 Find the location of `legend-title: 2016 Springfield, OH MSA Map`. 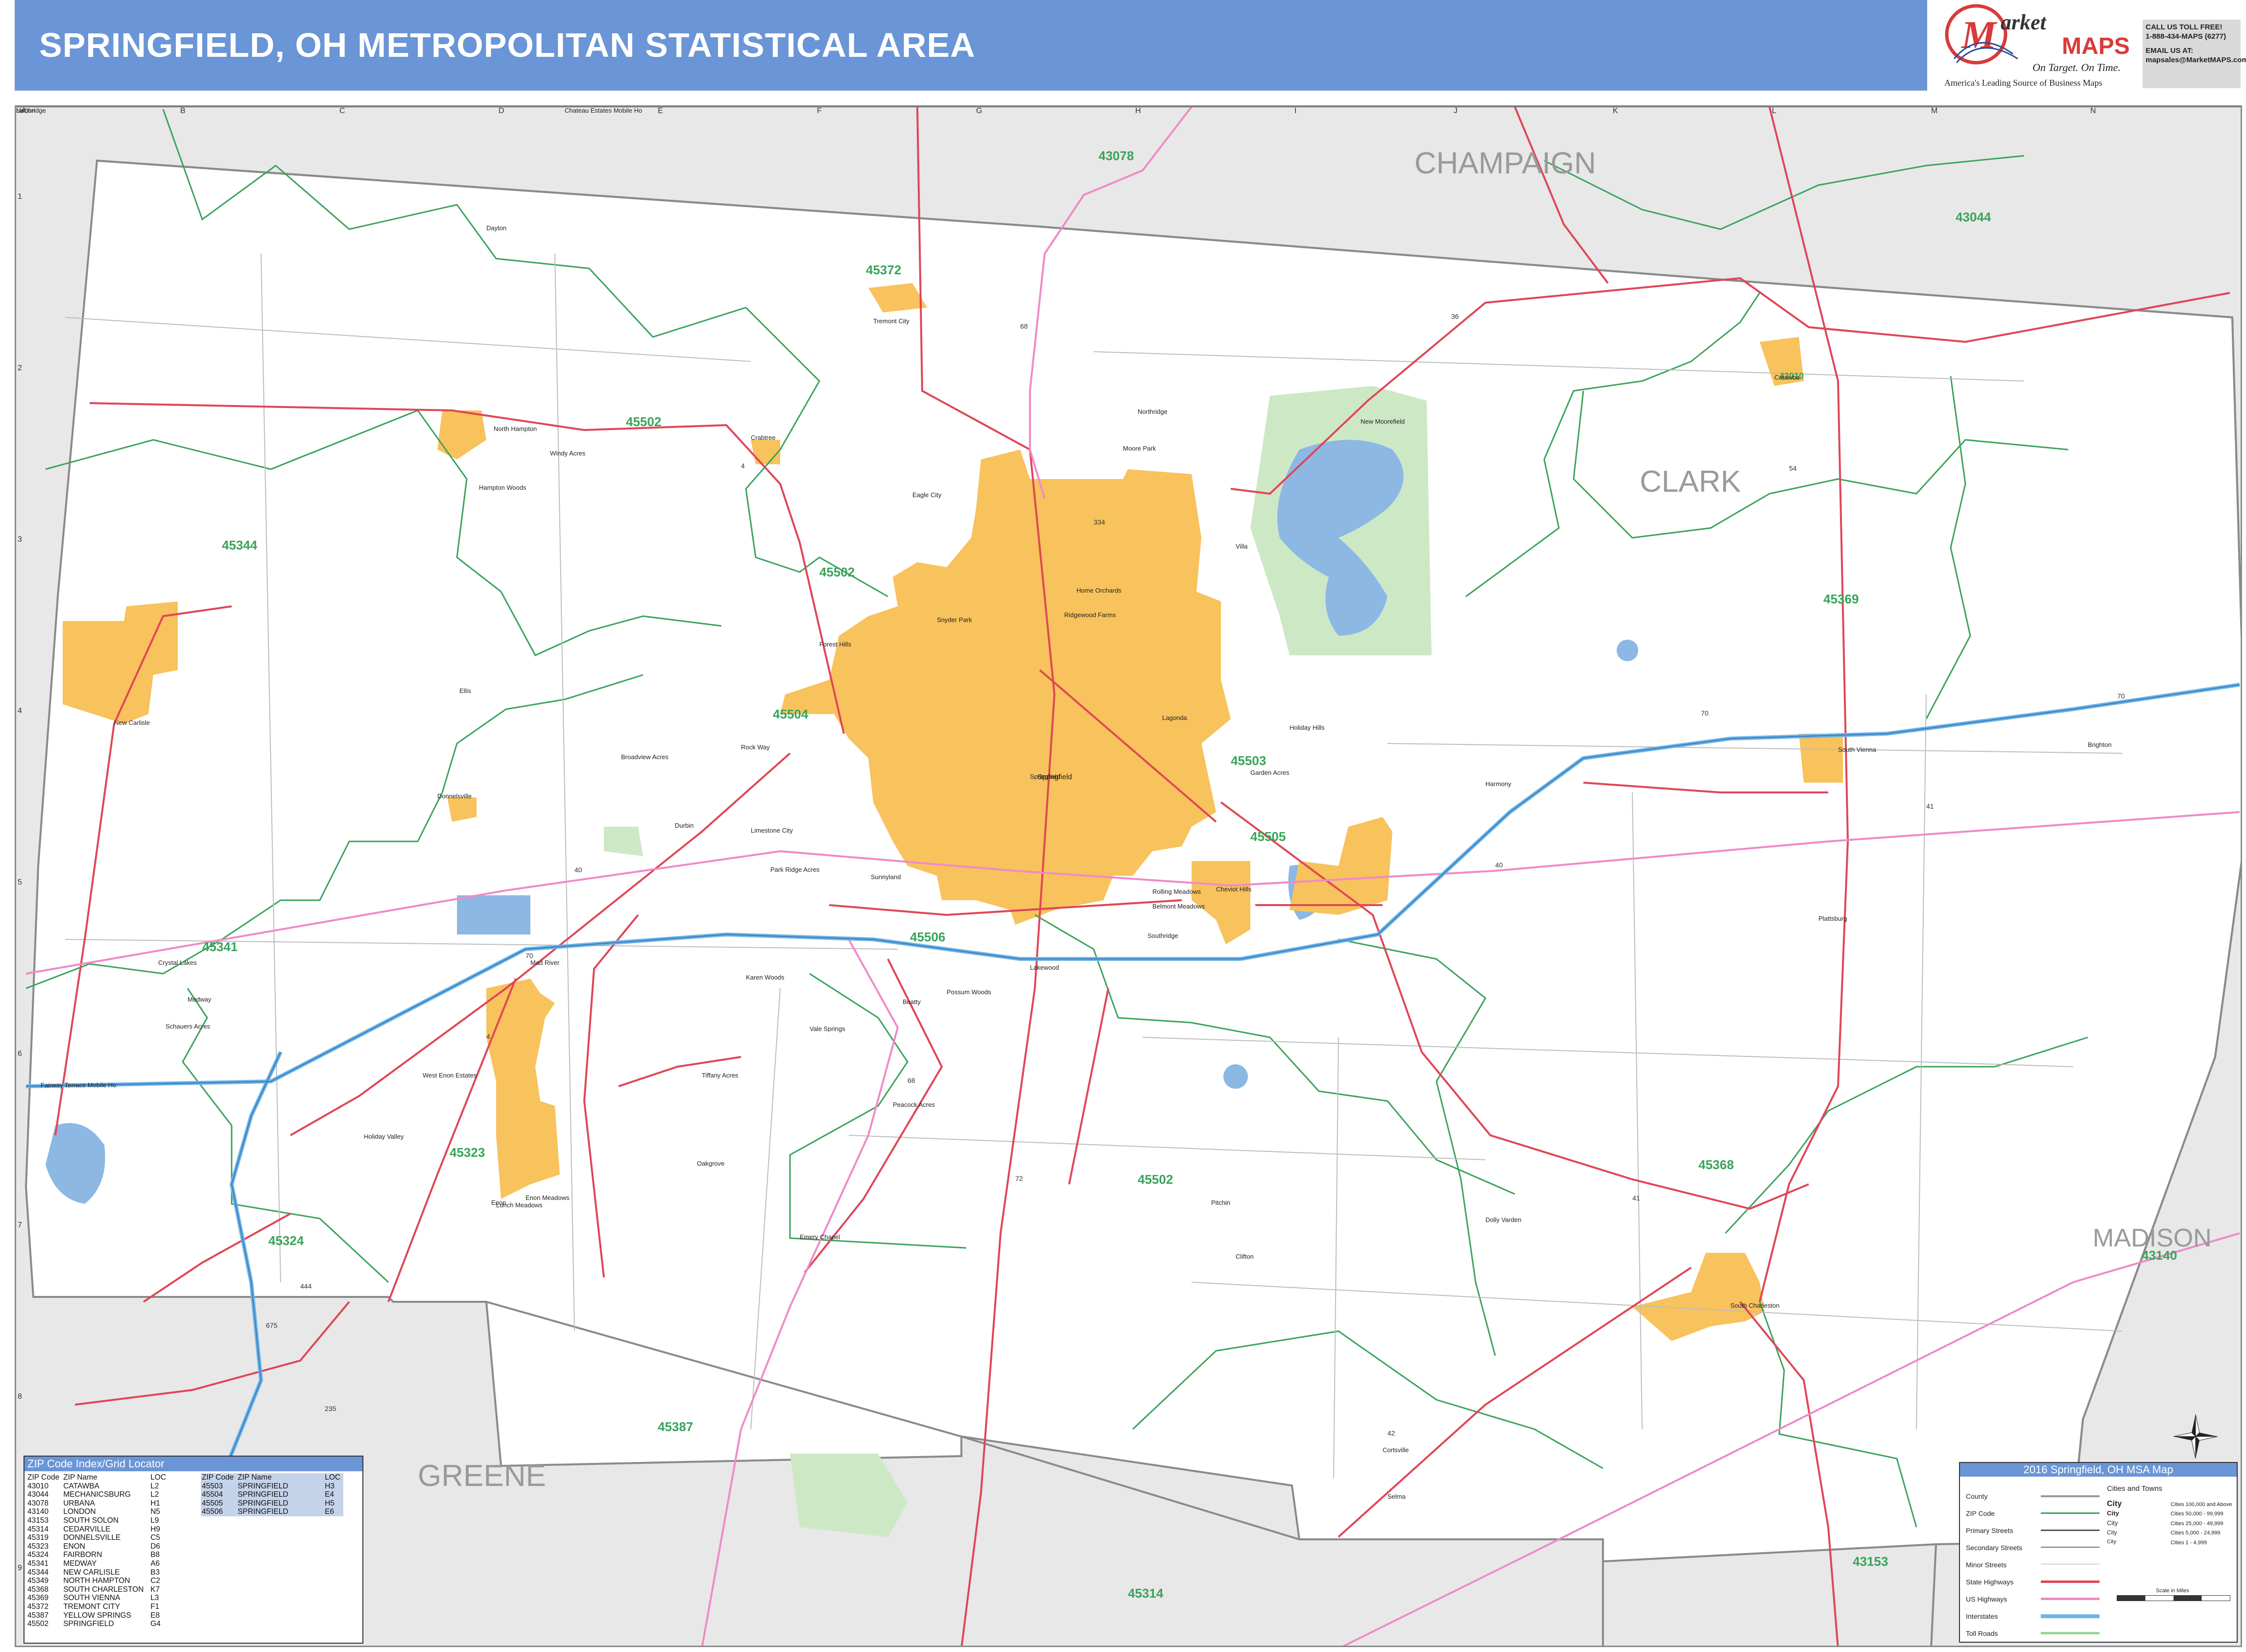

legend-title: 2016 Springfield, OH MSA Map is located at coordinates (2099, 1470).